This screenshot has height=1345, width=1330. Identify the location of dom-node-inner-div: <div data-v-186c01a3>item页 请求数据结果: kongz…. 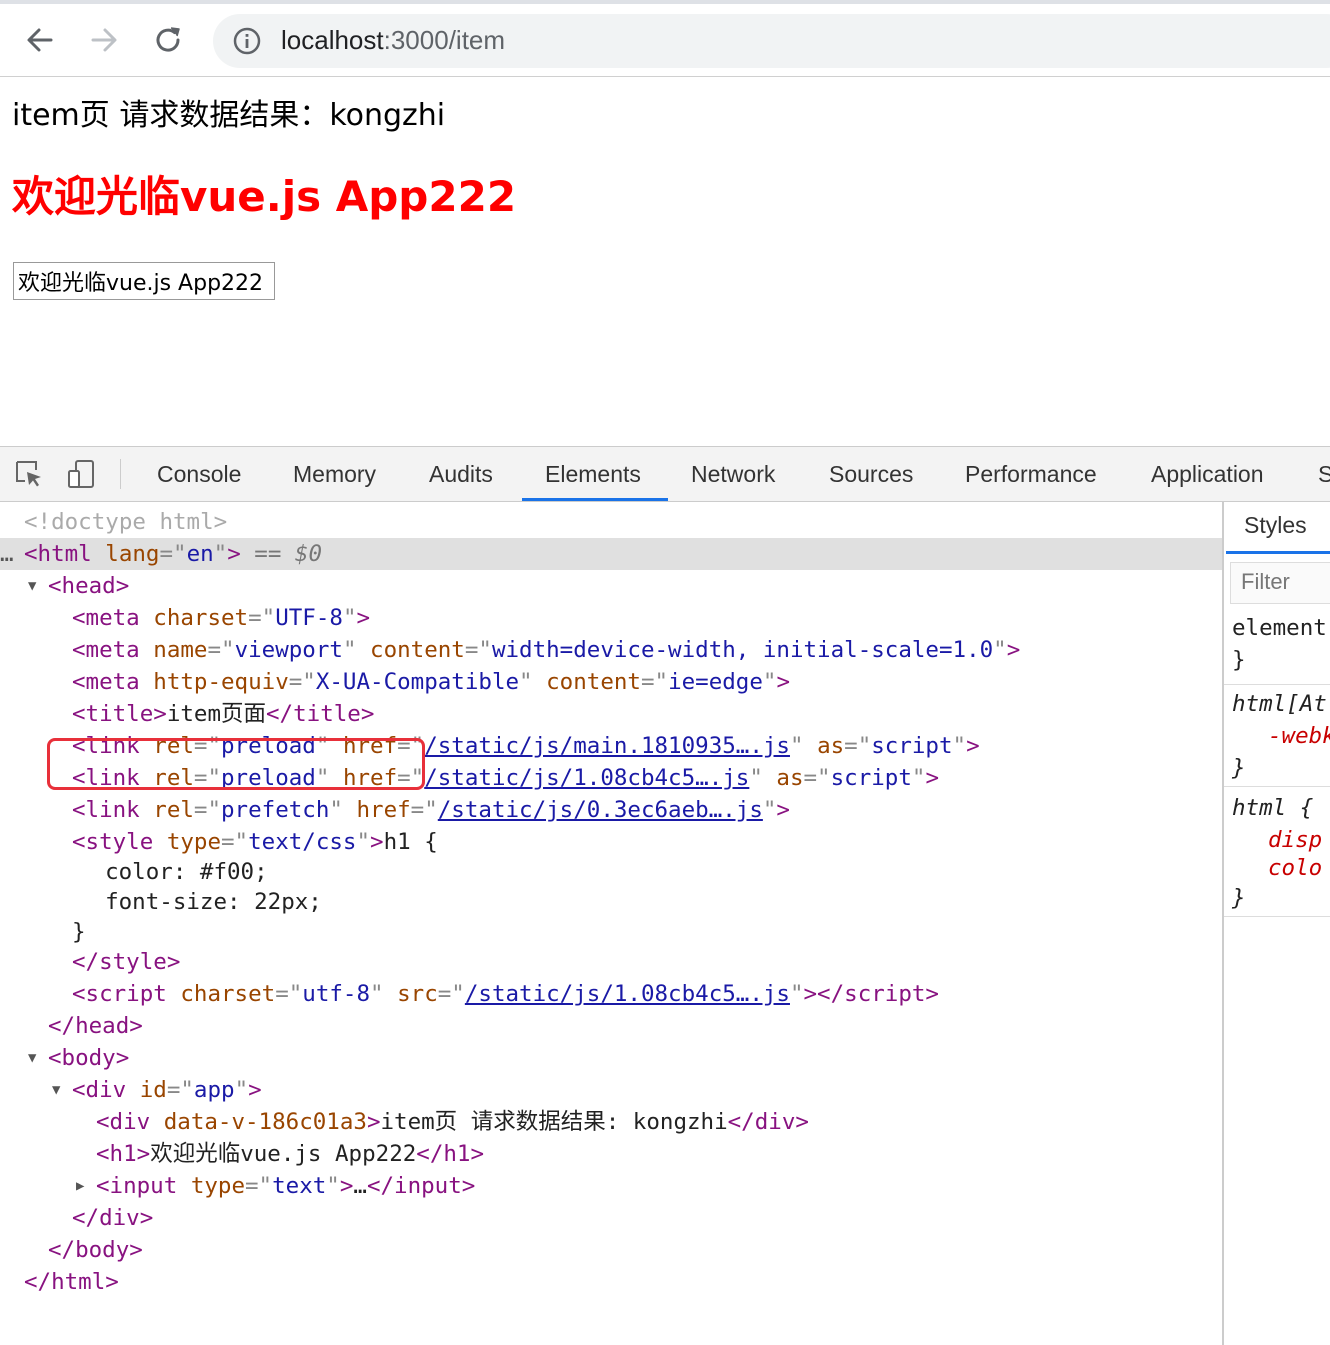
(611, 1122).